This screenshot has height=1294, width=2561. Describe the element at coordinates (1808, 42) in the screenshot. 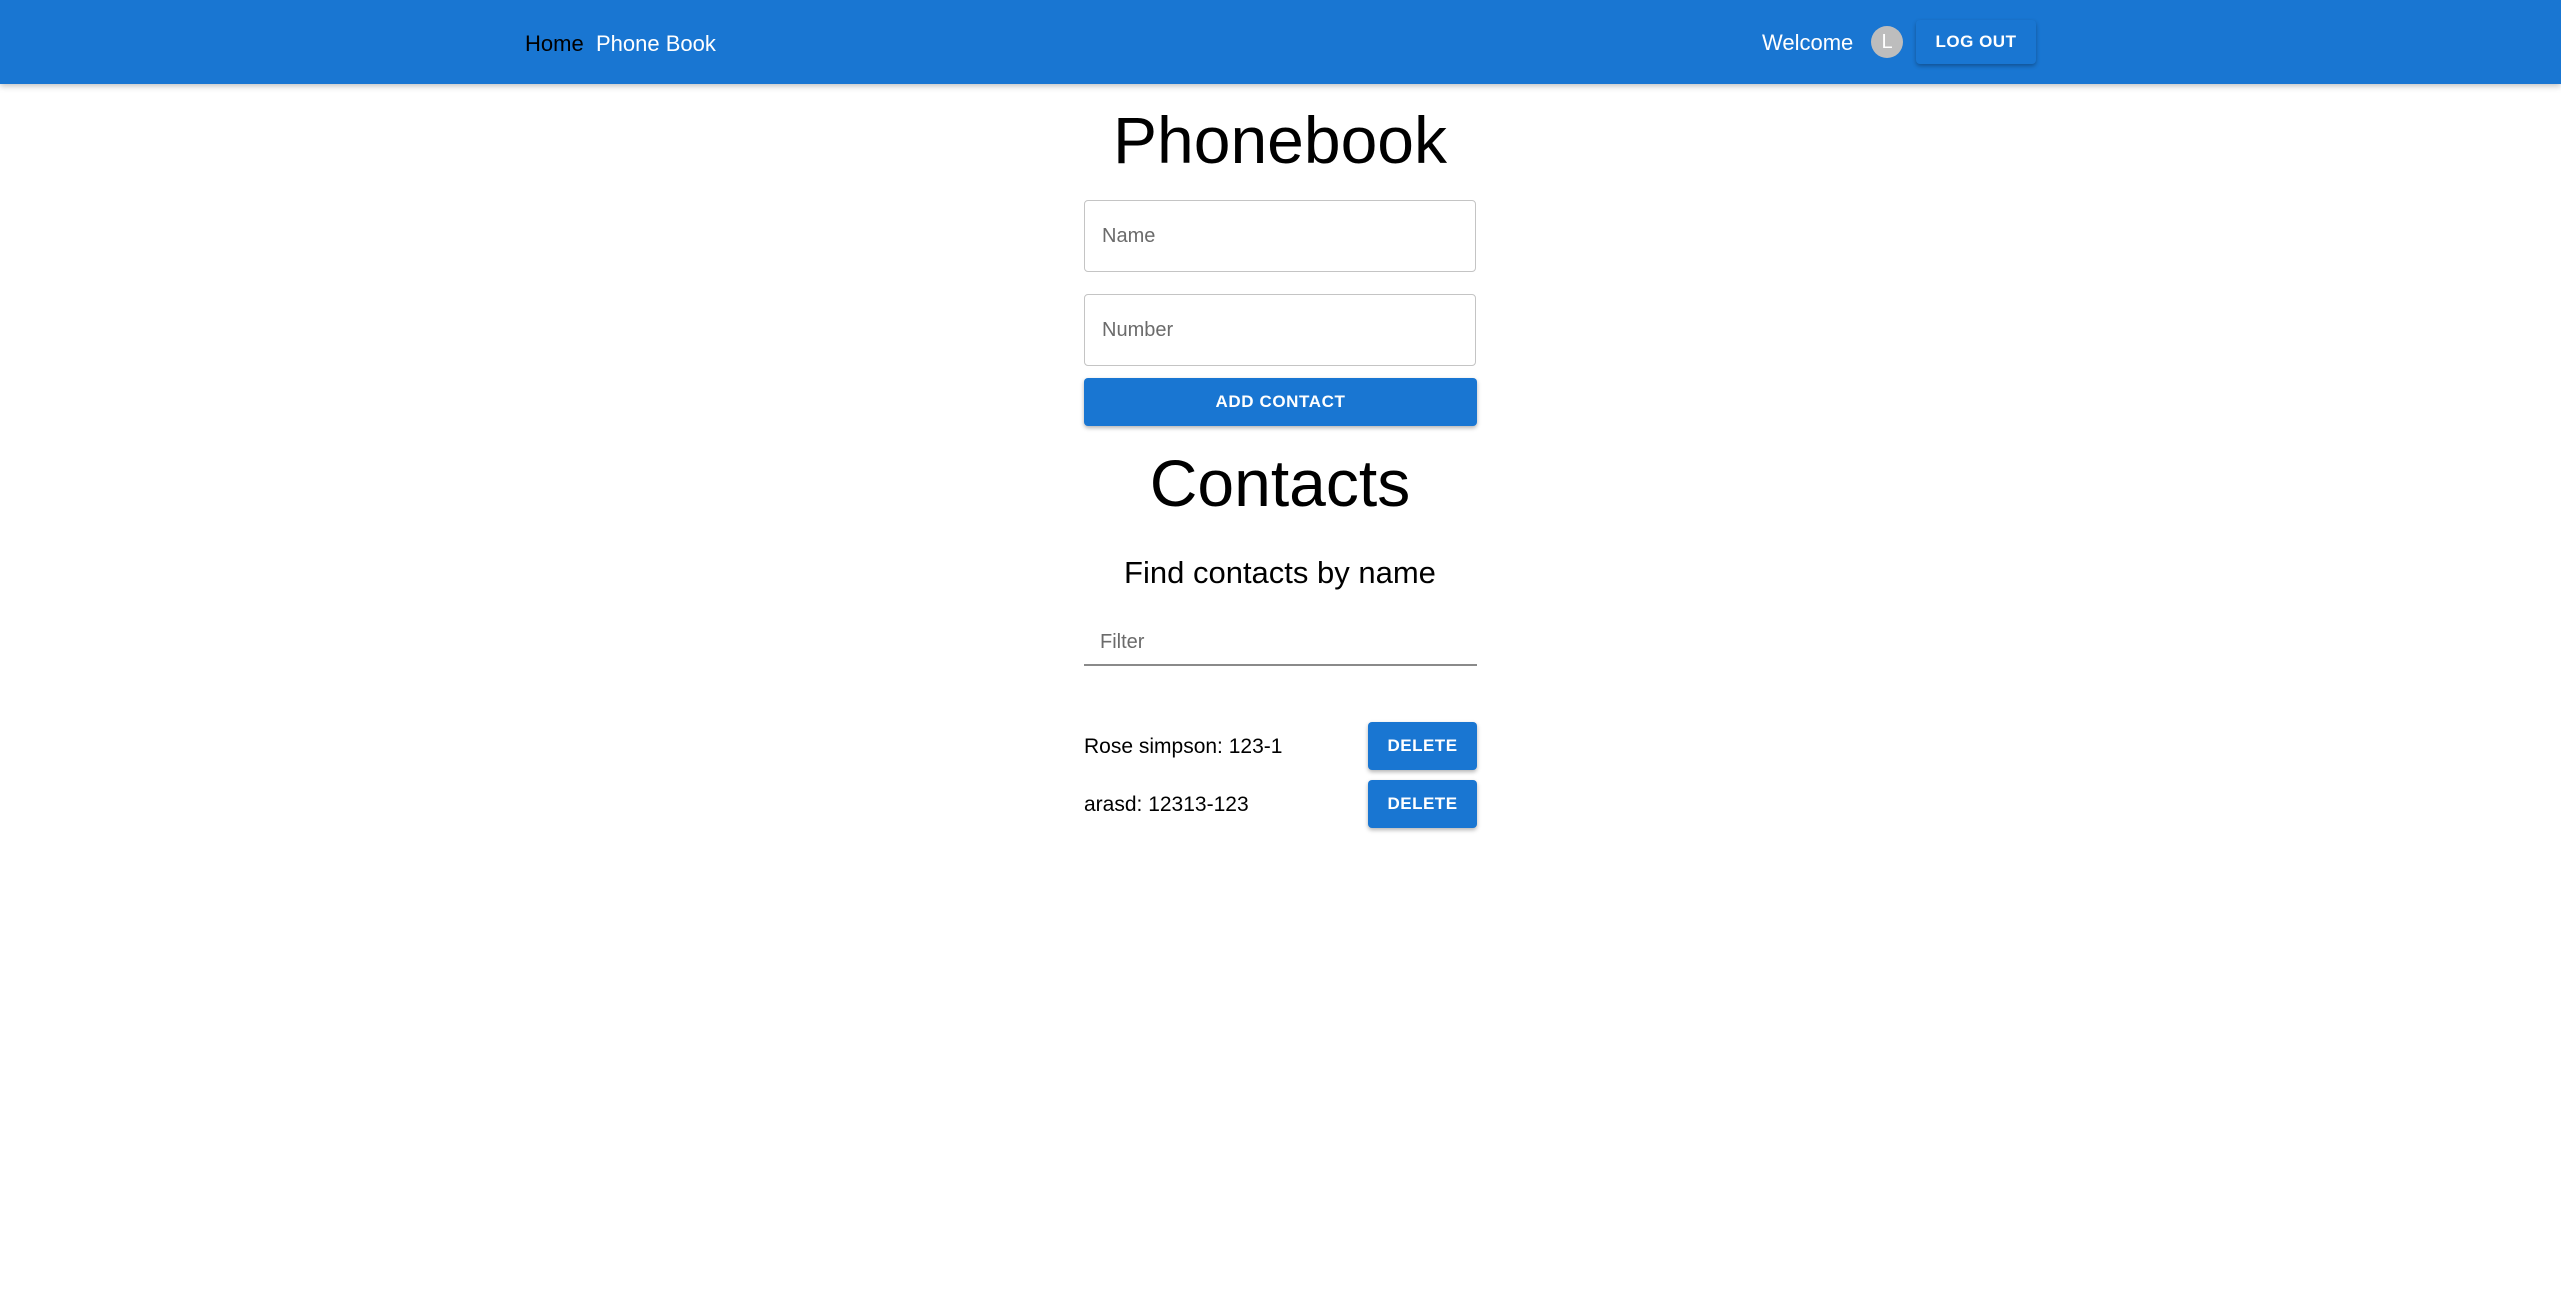

I see `welcome-text: Welcome` at that location.